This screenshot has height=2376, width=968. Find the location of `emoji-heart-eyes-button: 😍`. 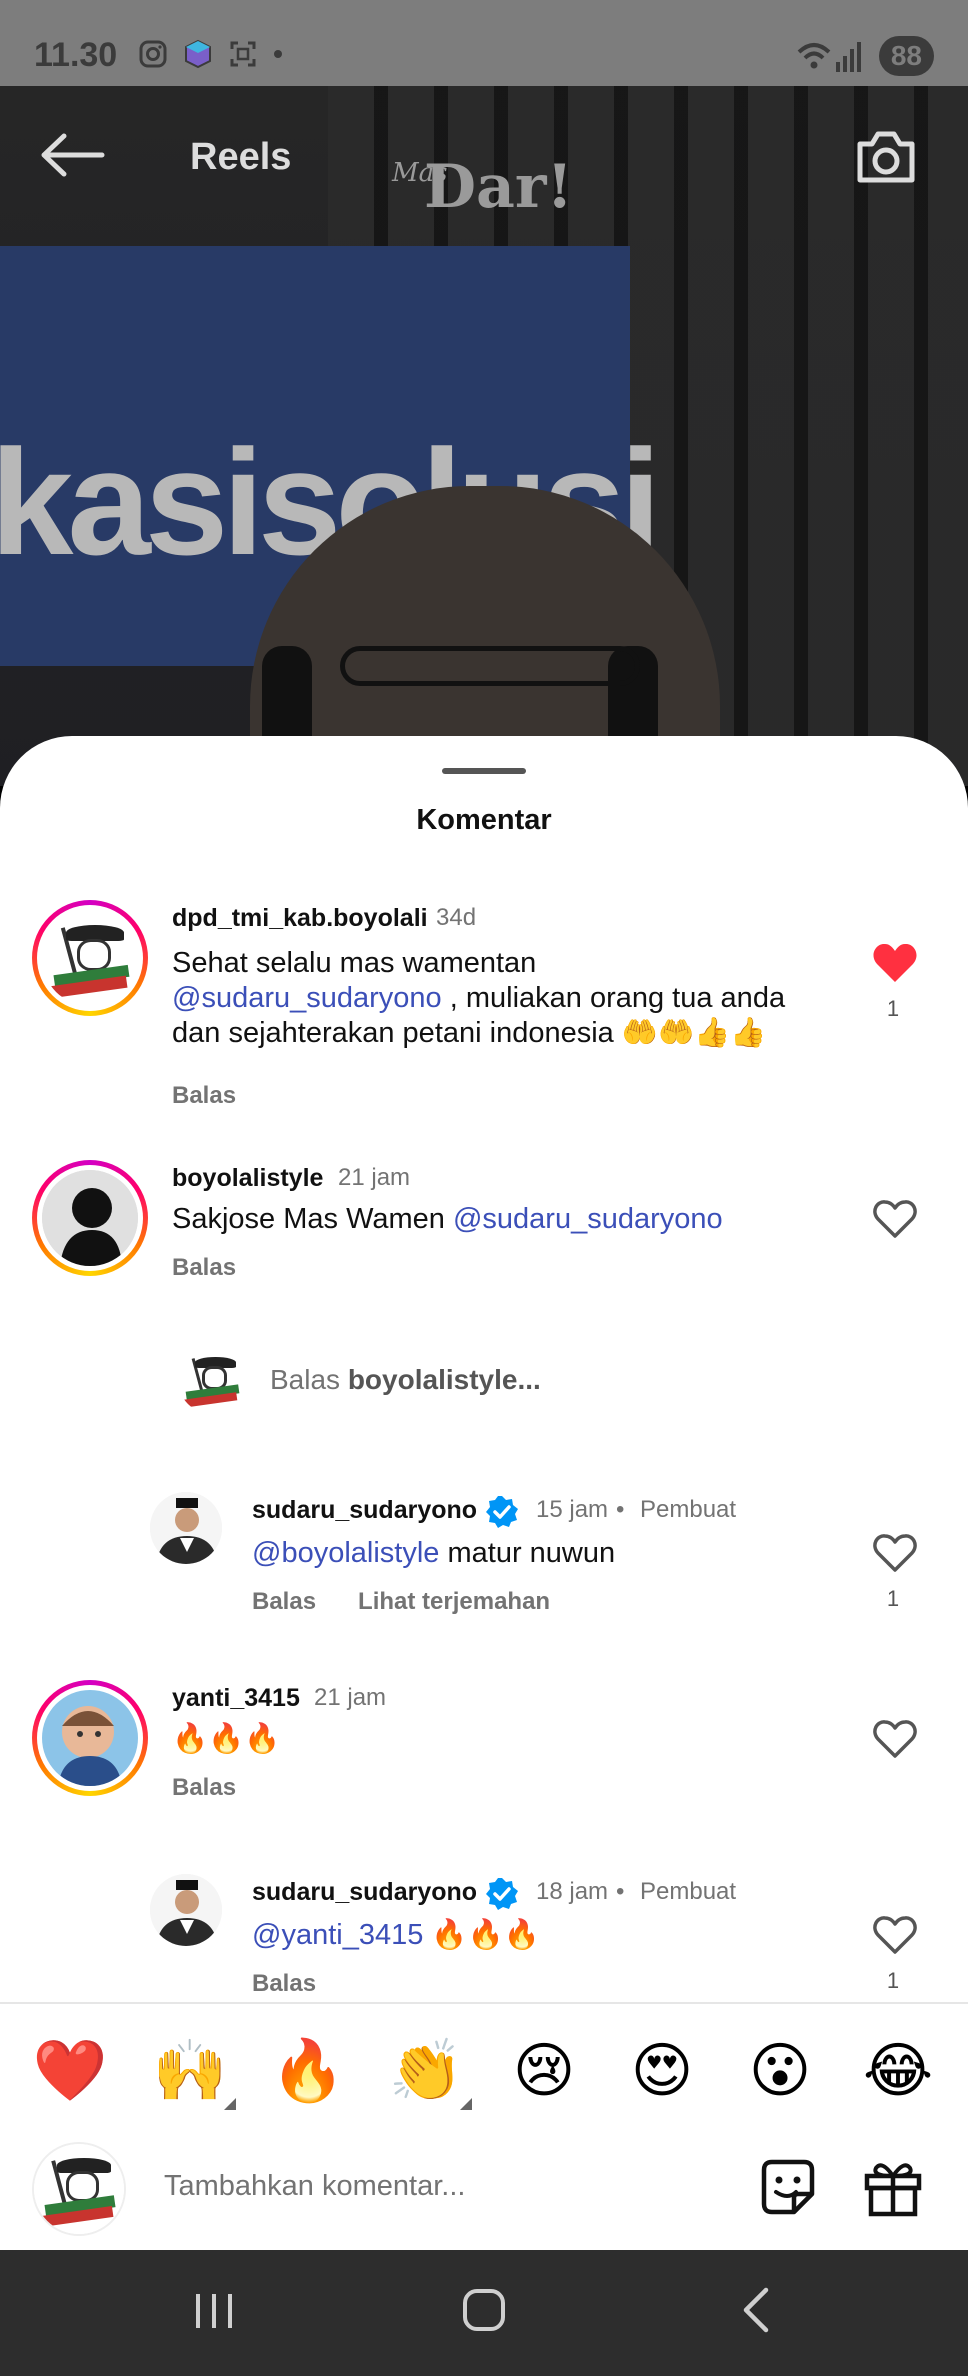

emoji-heart-eyes-button: 😍 is located at coordinates (662, 2071).